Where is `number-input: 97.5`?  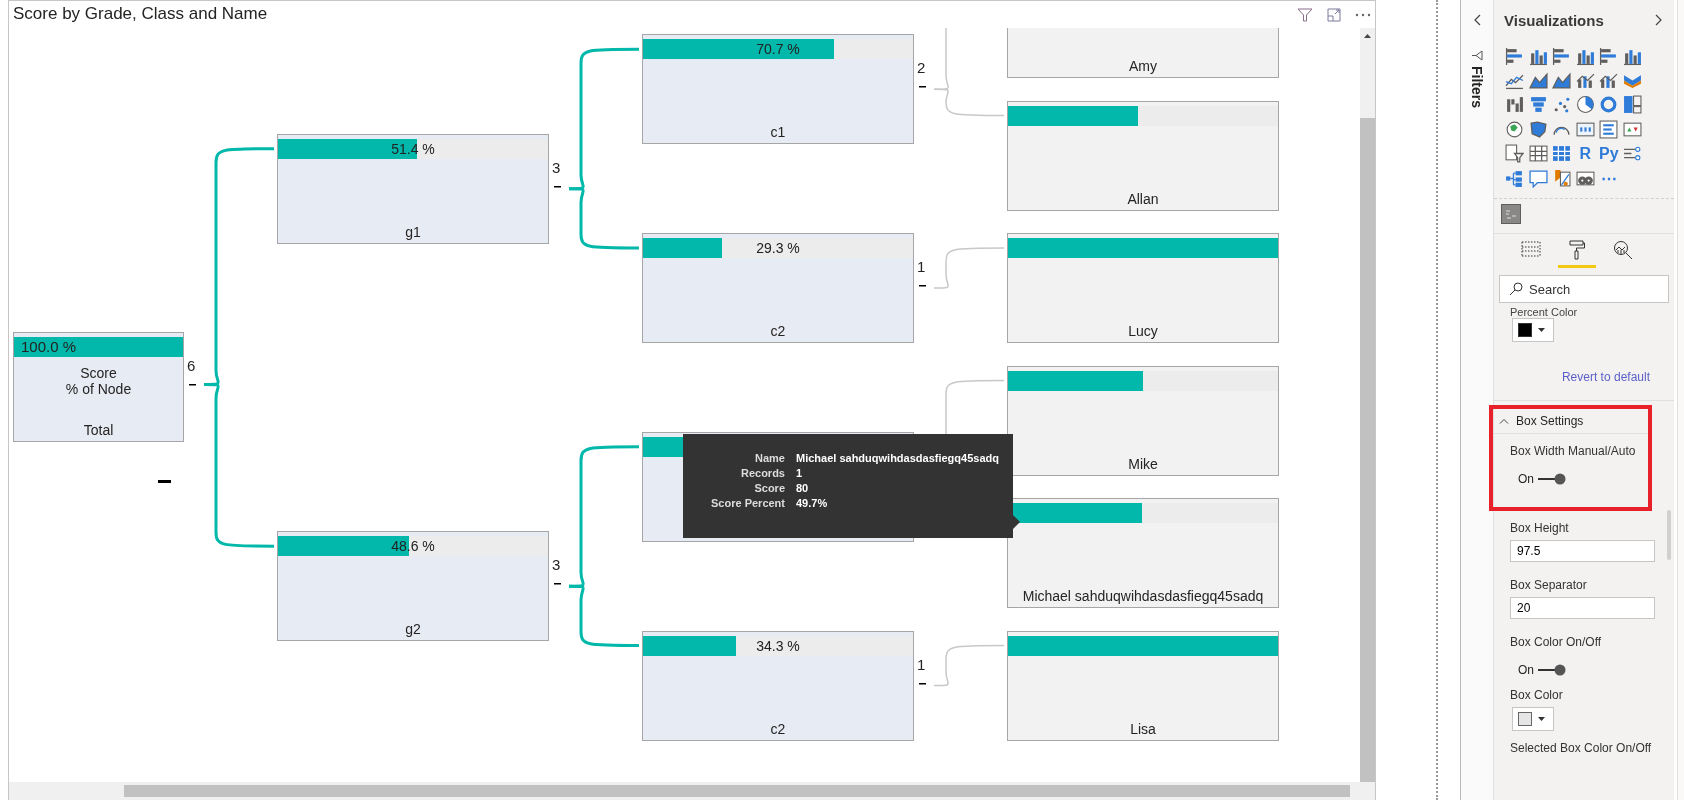 number-input: 97.5 is located at coordinates (1582, 551).